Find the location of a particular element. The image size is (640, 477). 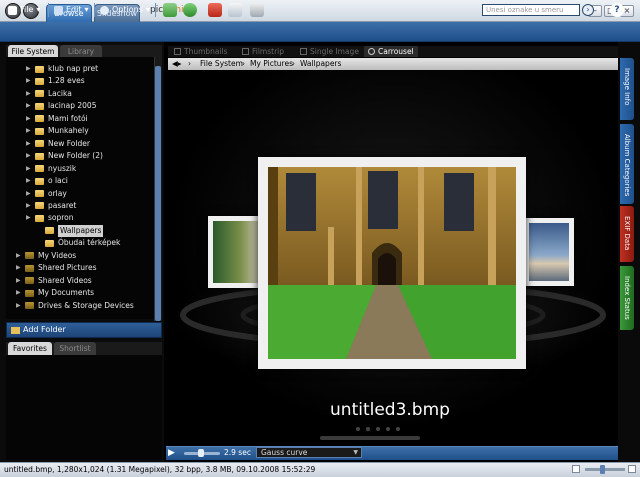

image-caption: untitled3.bmp is located at coordinates (390, 410).